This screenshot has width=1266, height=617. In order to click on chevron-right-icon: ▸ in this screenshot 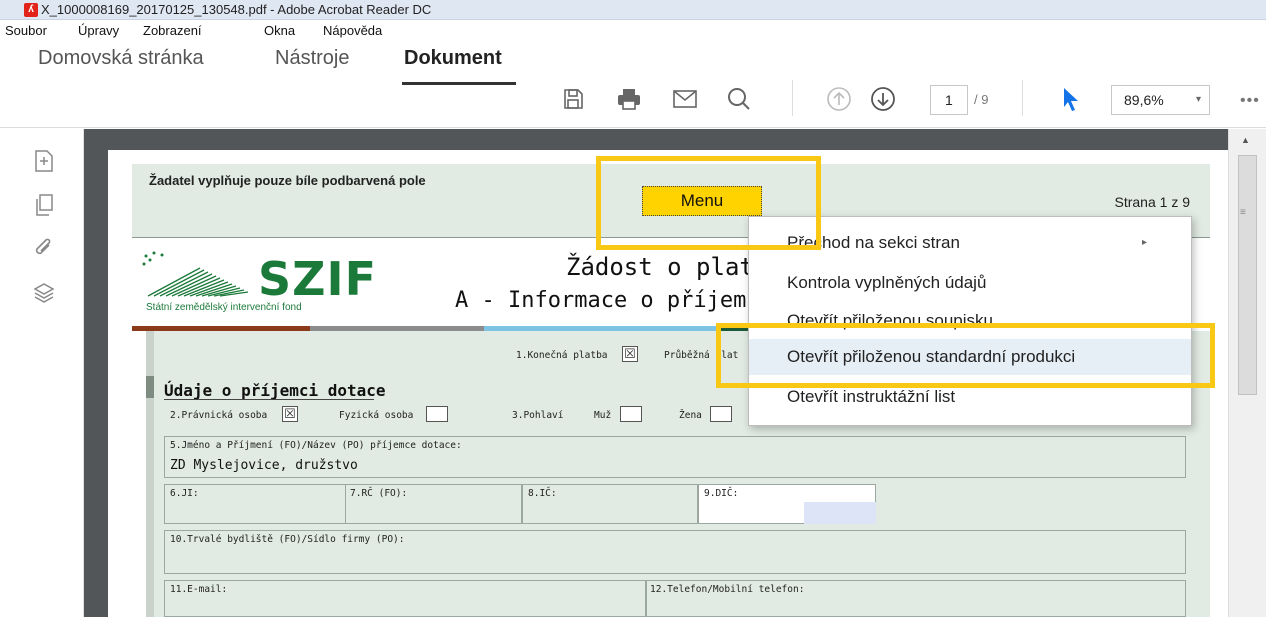, I will do `click(1144, 242)`.